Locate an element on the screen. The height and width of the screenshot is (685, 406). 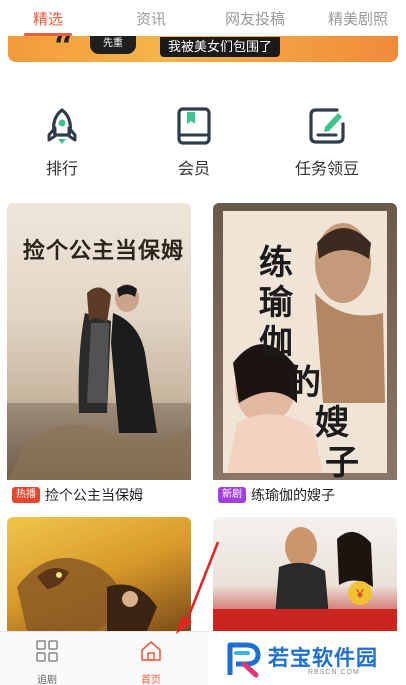
rocket-icon is located at coordinates (62, 126).